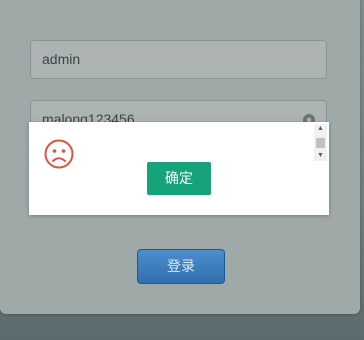 This screenshot has height=340, width=364. Describe the element at coordinates (178, 59) in the screenshot. I see `username-input: admin` at that location.